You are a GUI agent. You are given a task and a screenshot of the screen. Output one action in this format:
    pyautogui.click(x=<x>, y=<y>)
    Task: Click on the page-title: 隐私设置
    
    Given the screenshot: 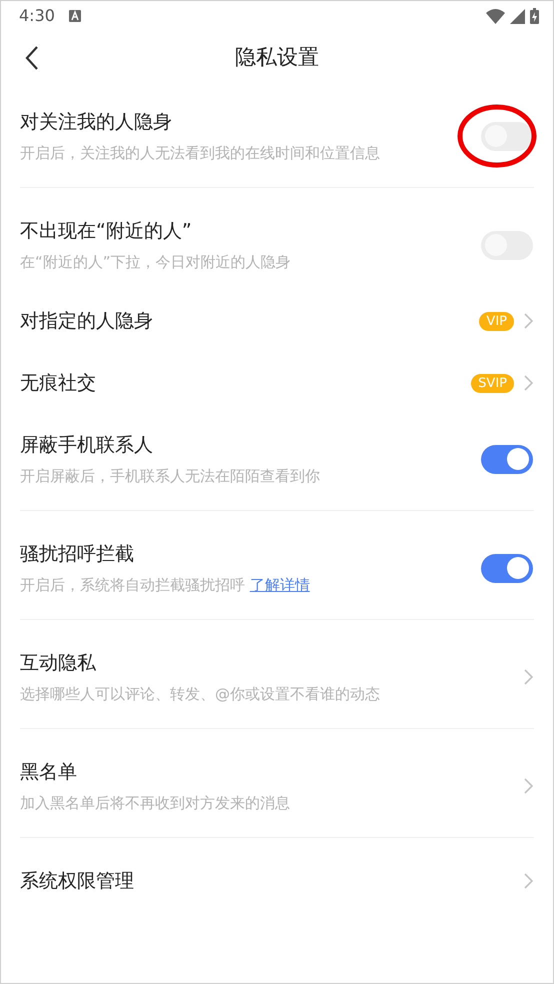 What is the action you would take?
    pyautogui.click(x=277, y=58)
    